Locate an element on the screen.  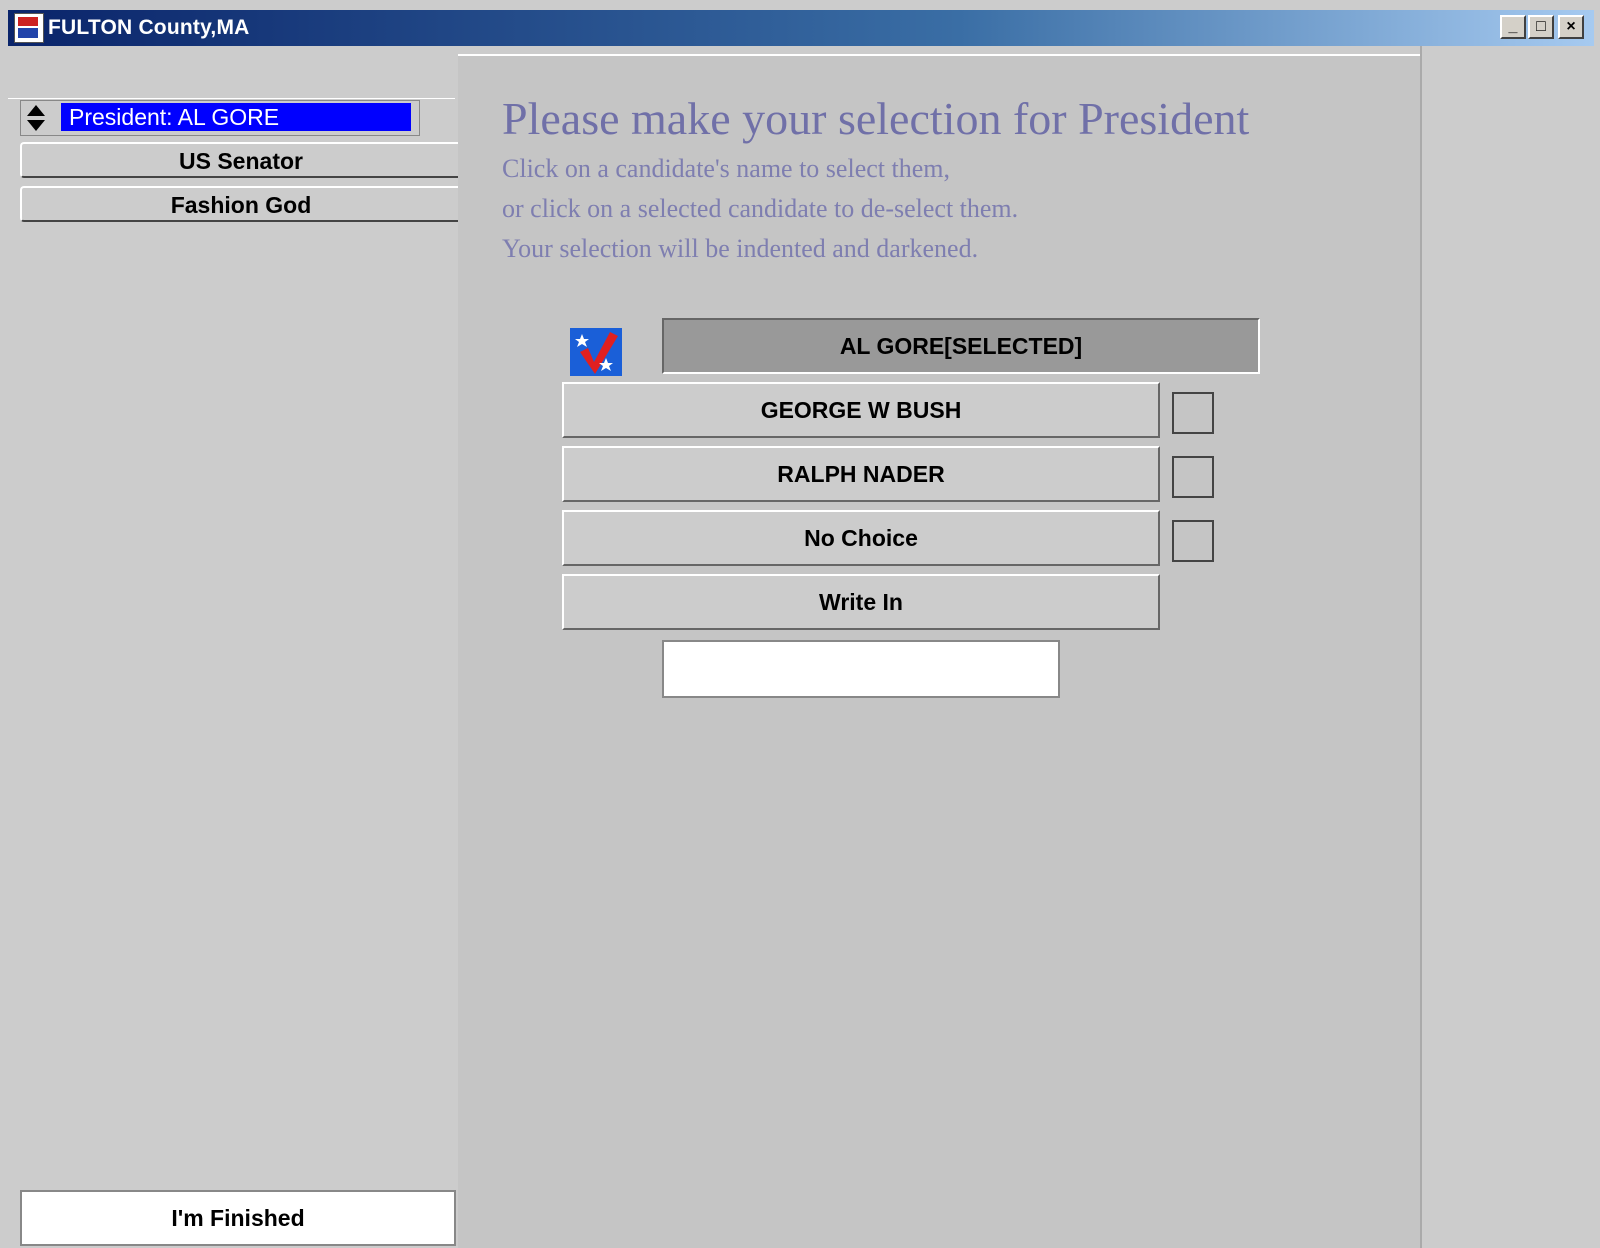
candidate-selected-al-gore: AL GORE[SELECTED] is located at coordinates (961, 346).